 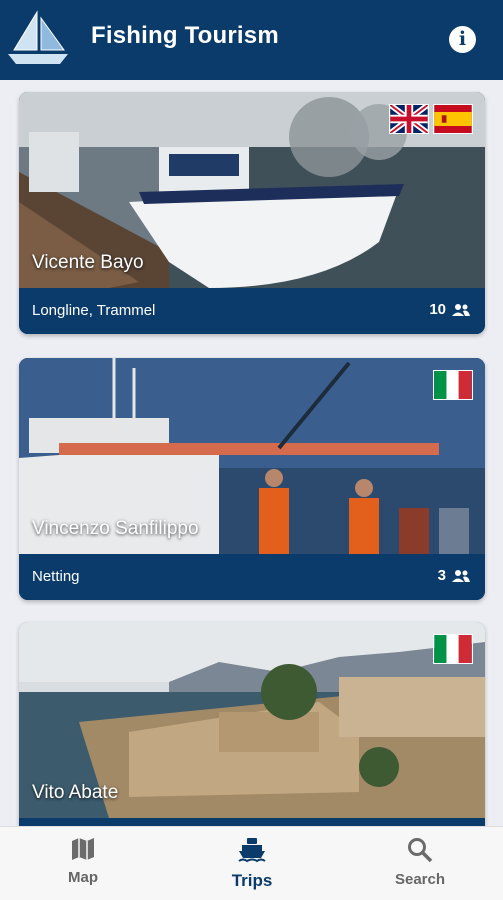 I want to click on app-title: Fishing Tourism, so click(x=185, y=35).